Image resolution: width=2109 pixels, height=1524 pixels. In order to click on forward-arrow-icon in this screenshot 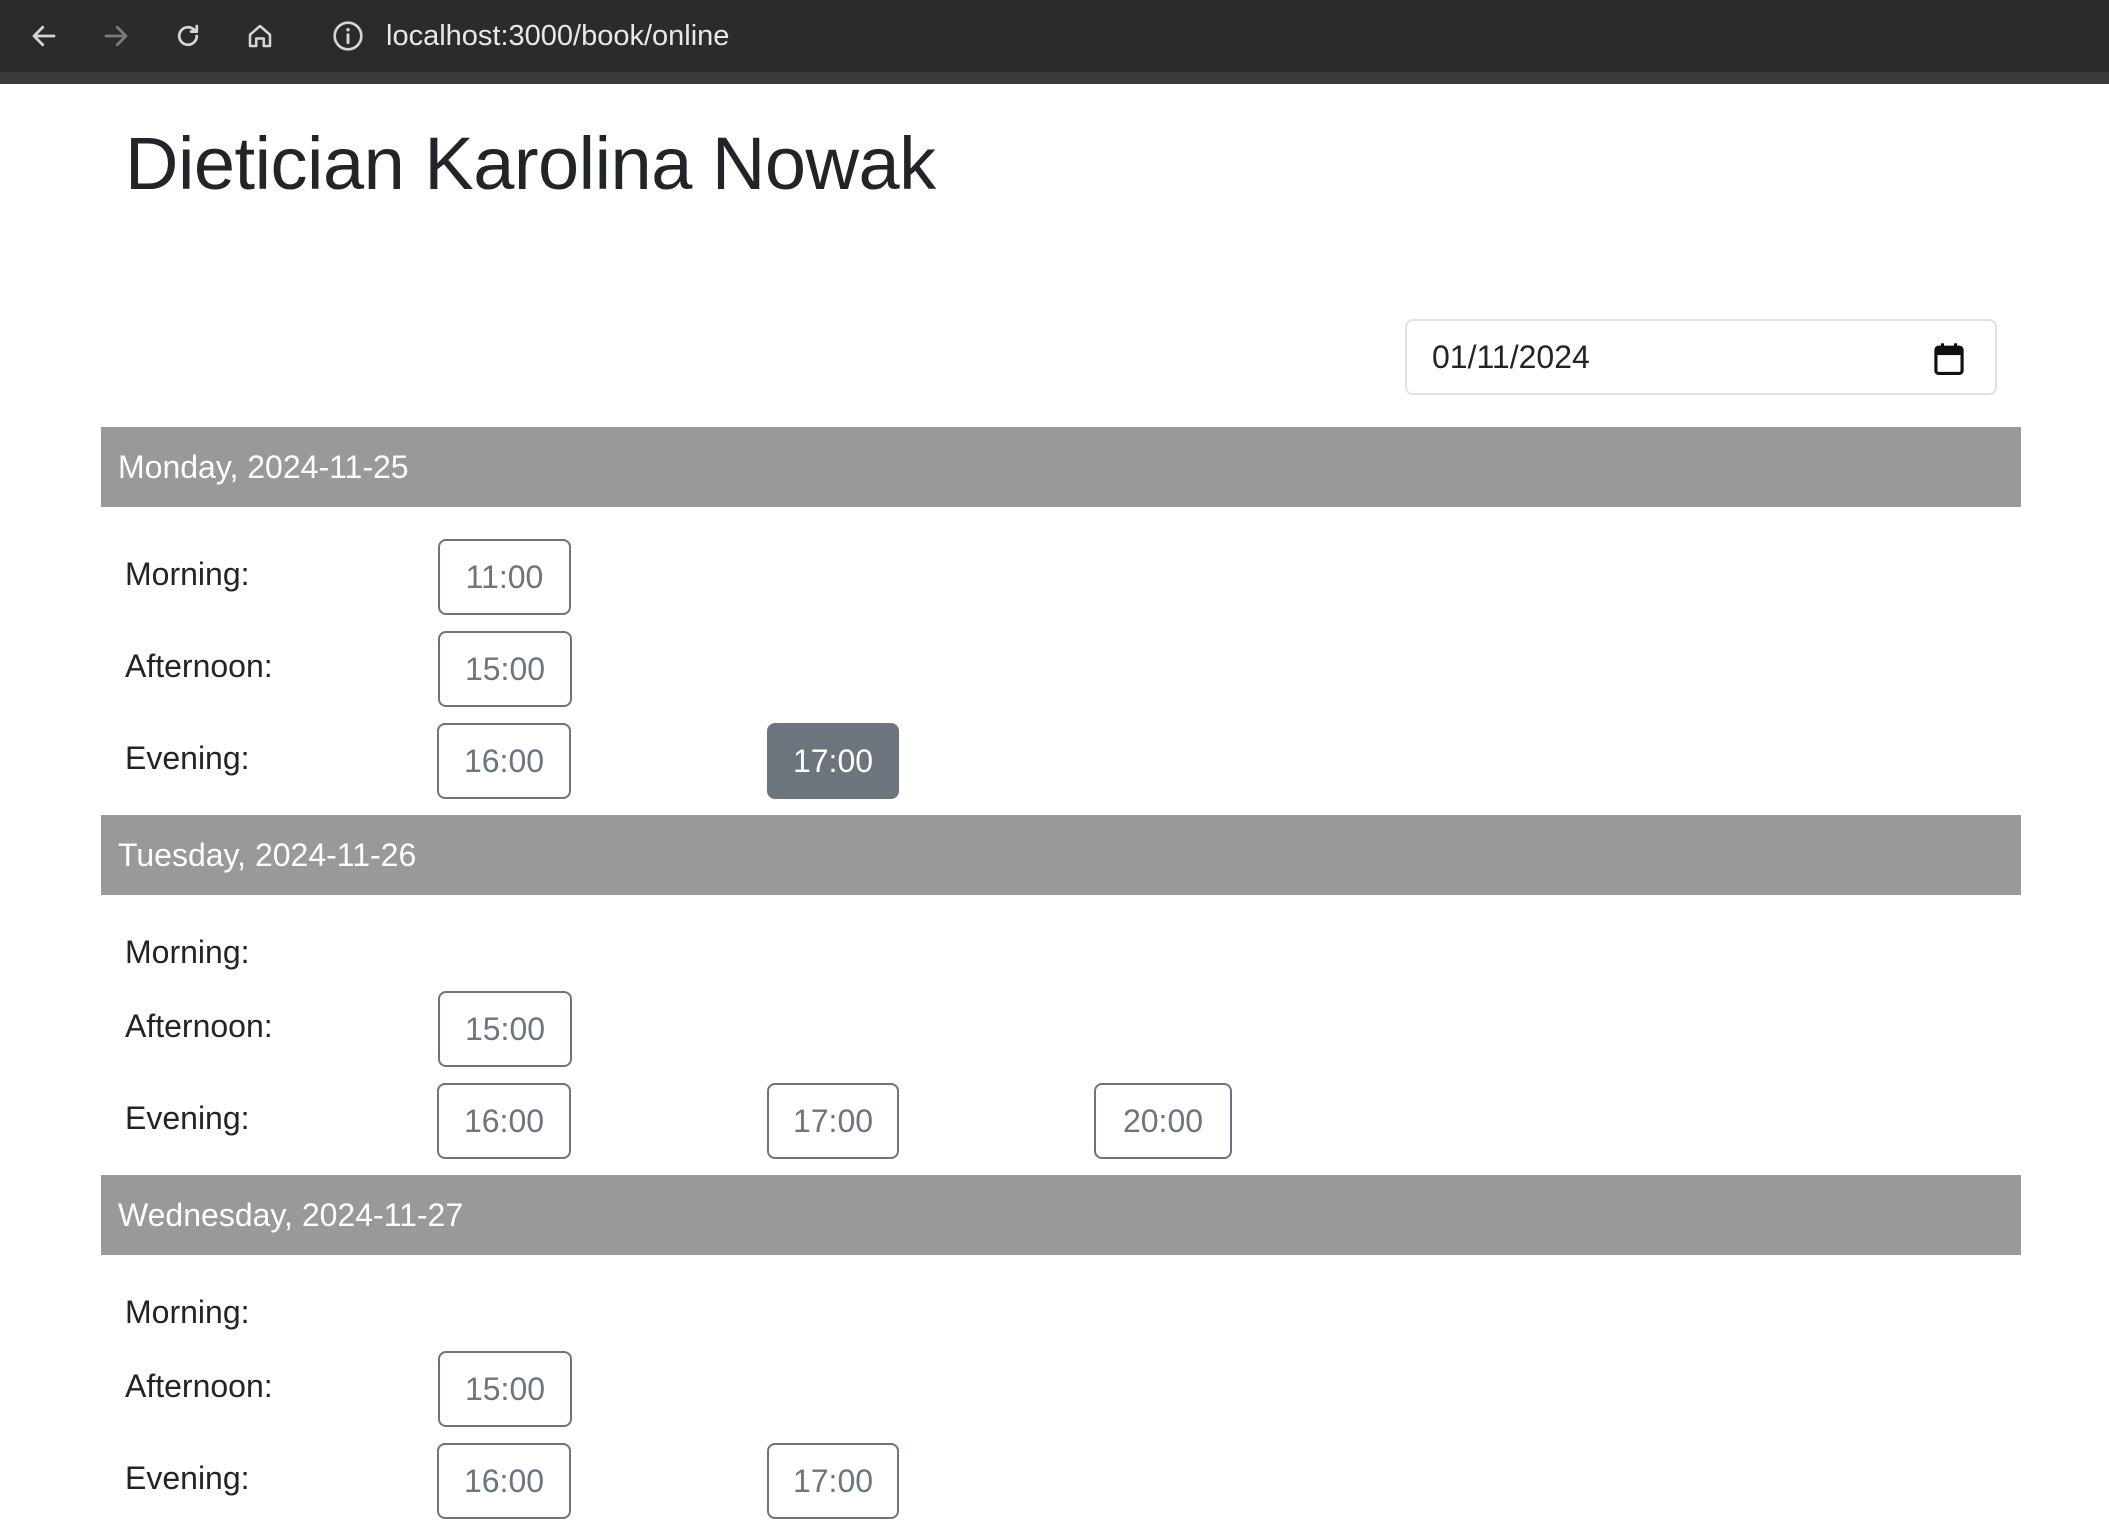, I will do `click(116, 36)`.